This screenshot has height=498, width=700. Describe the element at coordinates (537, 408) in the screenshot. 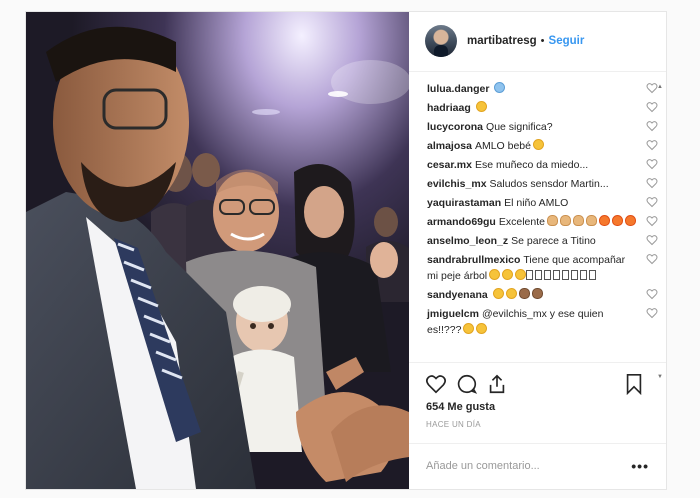

I see `likes-count: 654 Me gusta` at that location.